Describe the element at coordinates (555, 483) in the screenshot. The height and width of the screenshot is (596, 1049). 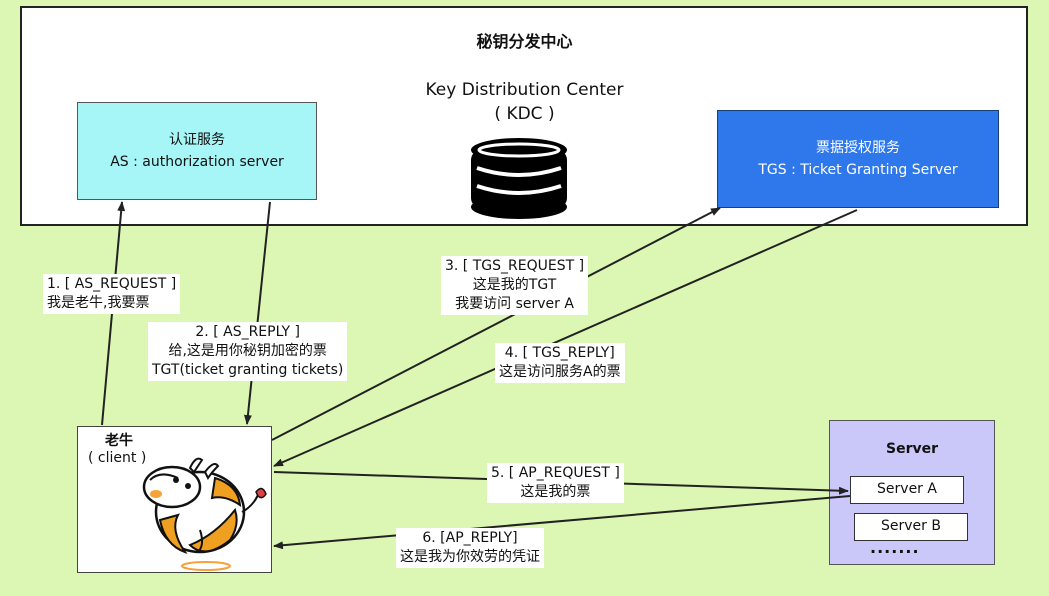
I see `step-5-label: 5. [ AP_REQUEST ] 这是我的票` at that location.